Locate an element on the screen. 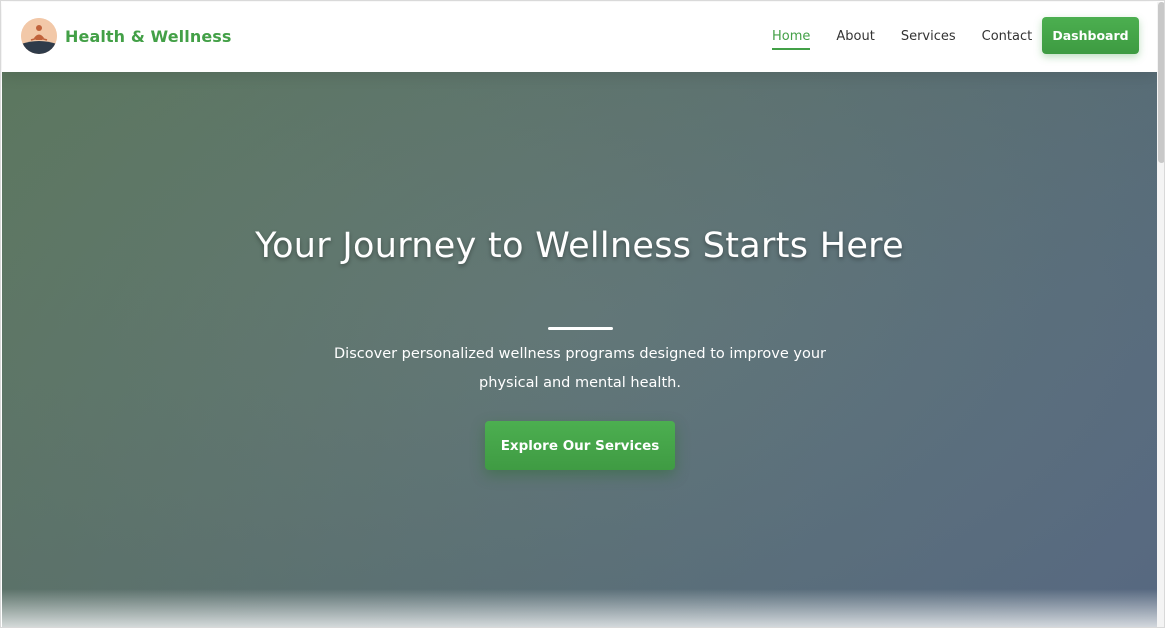 This screenshot has width=1165, height=628. meditation-logo-icon is located at coordinates (39, 36).